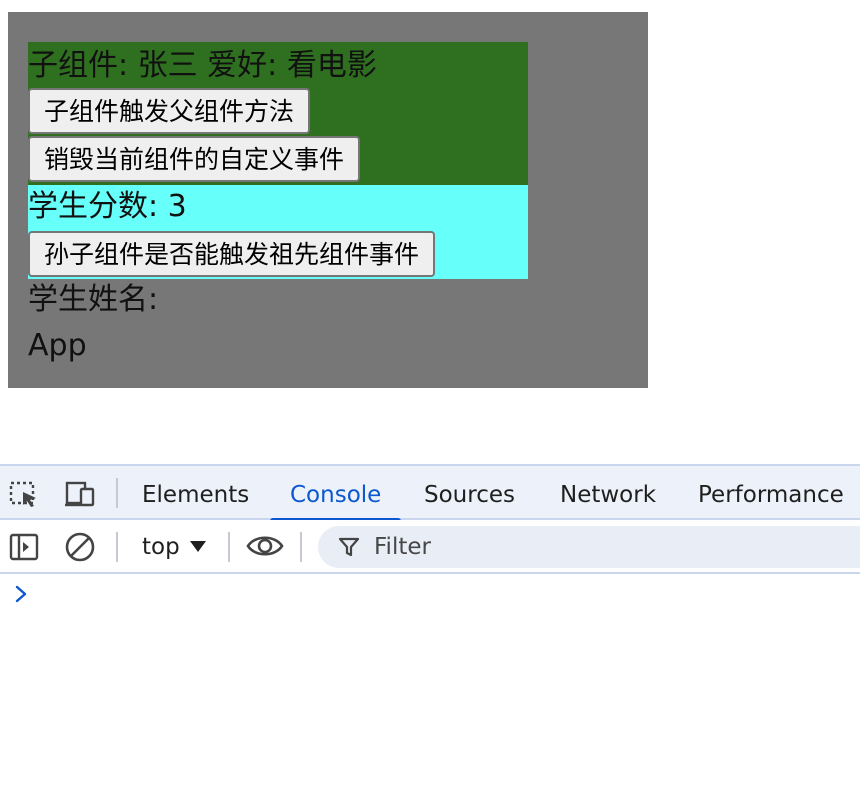  What do you see at coordinates (169, 111) in the screenshot?
I see `trigger-parent-method-button: 子组件触发父组件方法` at bounding box center [169, 111].